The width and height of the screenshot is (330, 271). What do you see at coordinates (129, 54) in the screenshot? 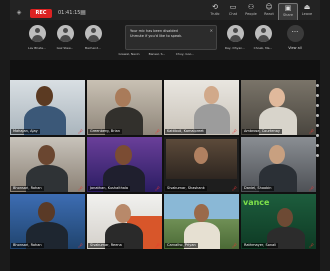
I see `participant-name: Grewal, Navin` at bounding box center [129, 54].